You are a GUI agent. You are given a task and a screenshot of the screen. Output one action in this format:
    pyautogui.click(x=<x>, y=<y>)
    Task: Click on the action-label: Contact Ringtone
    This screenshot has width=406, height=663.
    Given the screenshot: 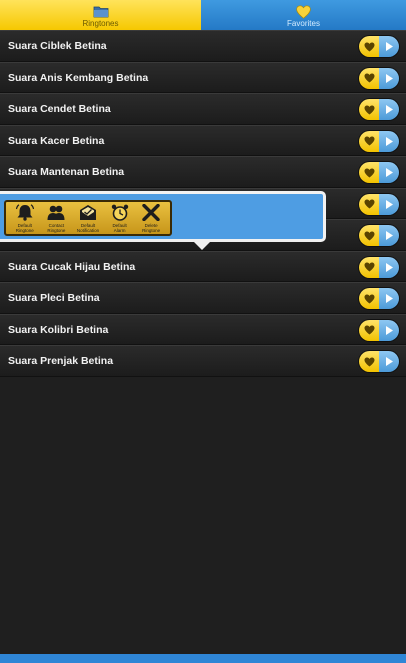 What is the action you would take?
    pyautogui.click(x=56, y=227)
    